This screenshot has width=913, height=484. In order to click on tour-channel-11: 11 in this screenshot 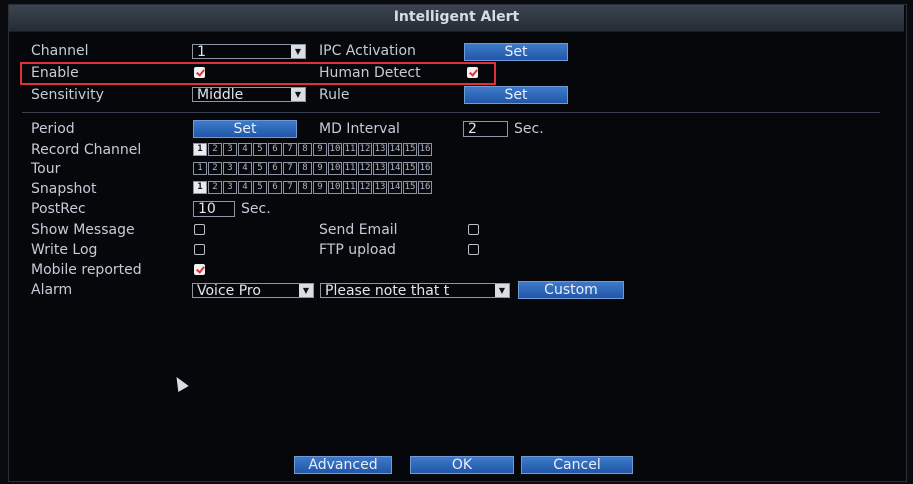, I will do `click(350, 168)`.